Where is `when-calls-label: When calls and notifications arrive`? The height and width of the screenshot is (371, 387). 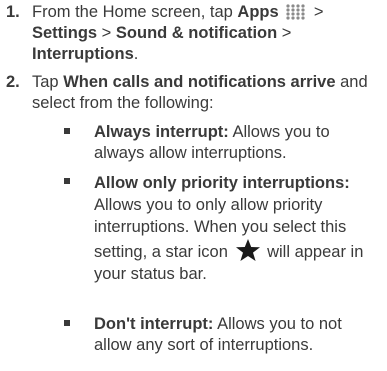
when-calls-label: When calls and notifications arrive is located at coordinates (199, 82).